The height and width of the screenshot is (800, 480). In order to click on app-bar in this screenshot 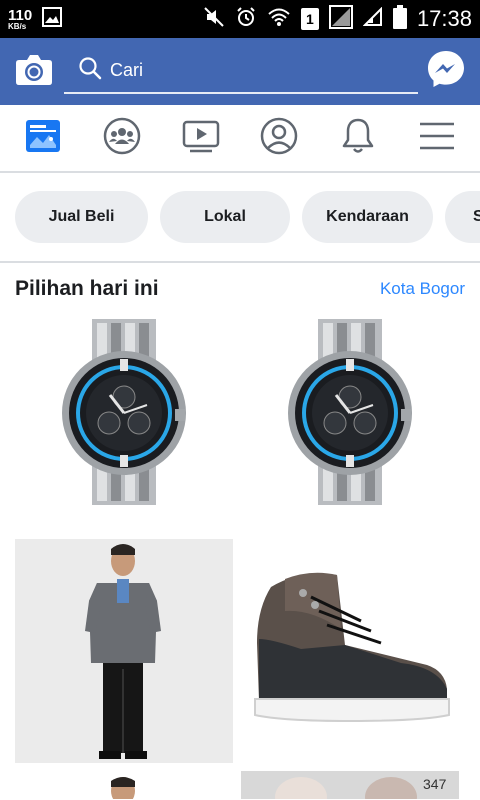, I will do `click(240, 71)`.